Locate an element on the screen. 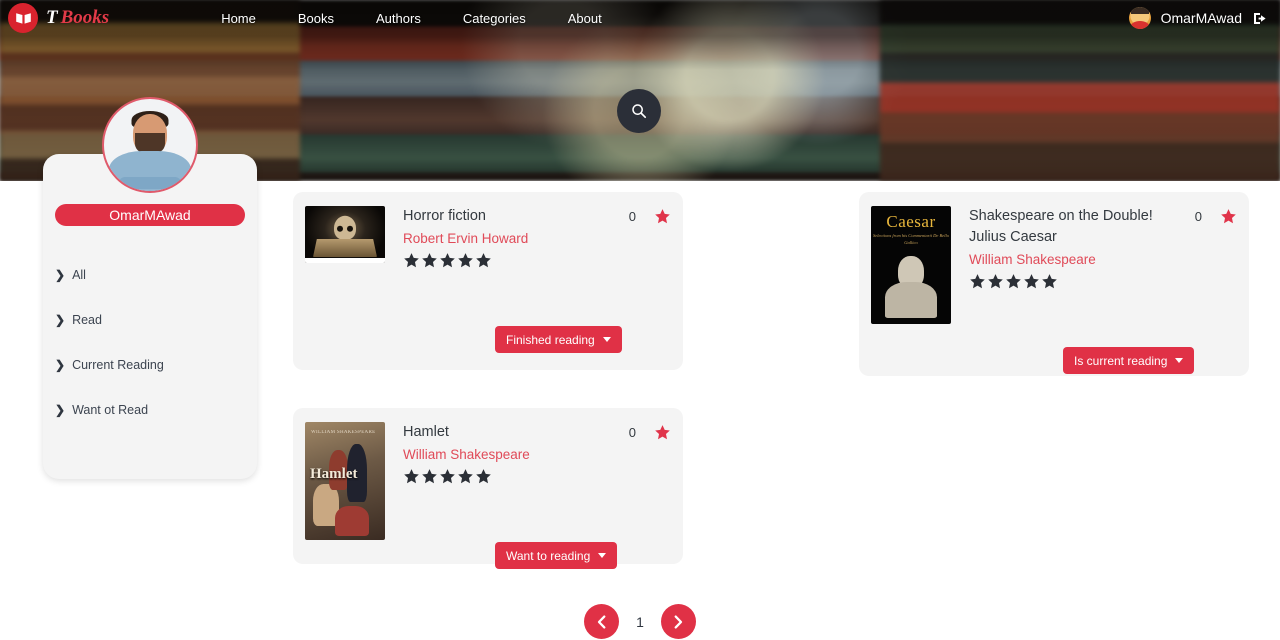 The image size is (1280, 640). cover-figure is located at coordinates (352, 521).